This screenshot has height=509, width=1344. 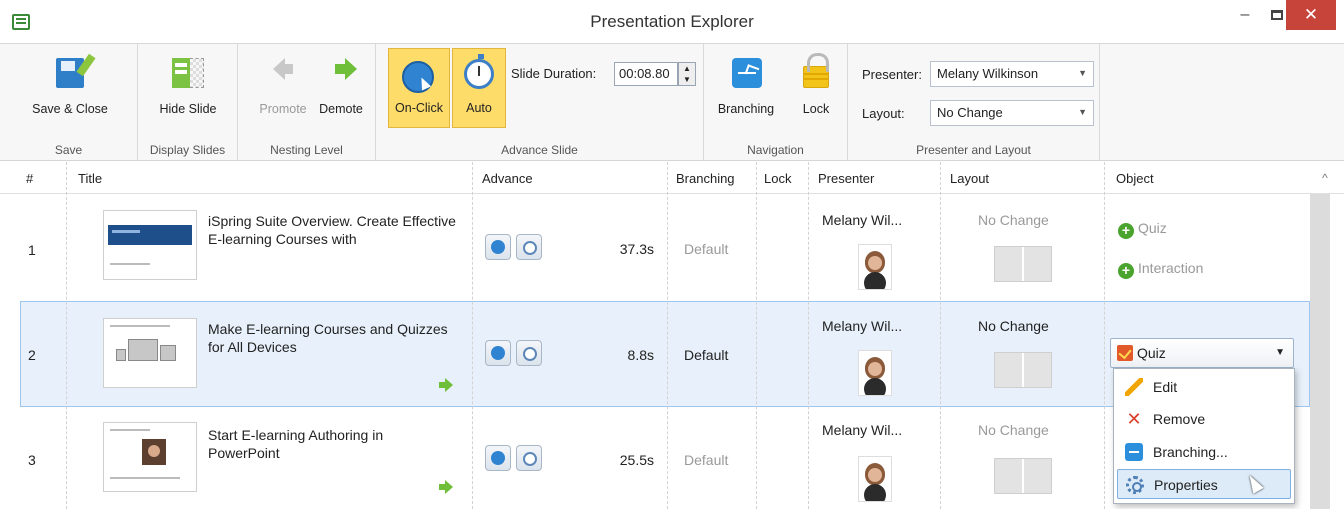 What do you see at coordinates (539, 150) in the screenshot?
I see `advance-slide-group-label: Advance Slide` at bounding box center [539, 150].